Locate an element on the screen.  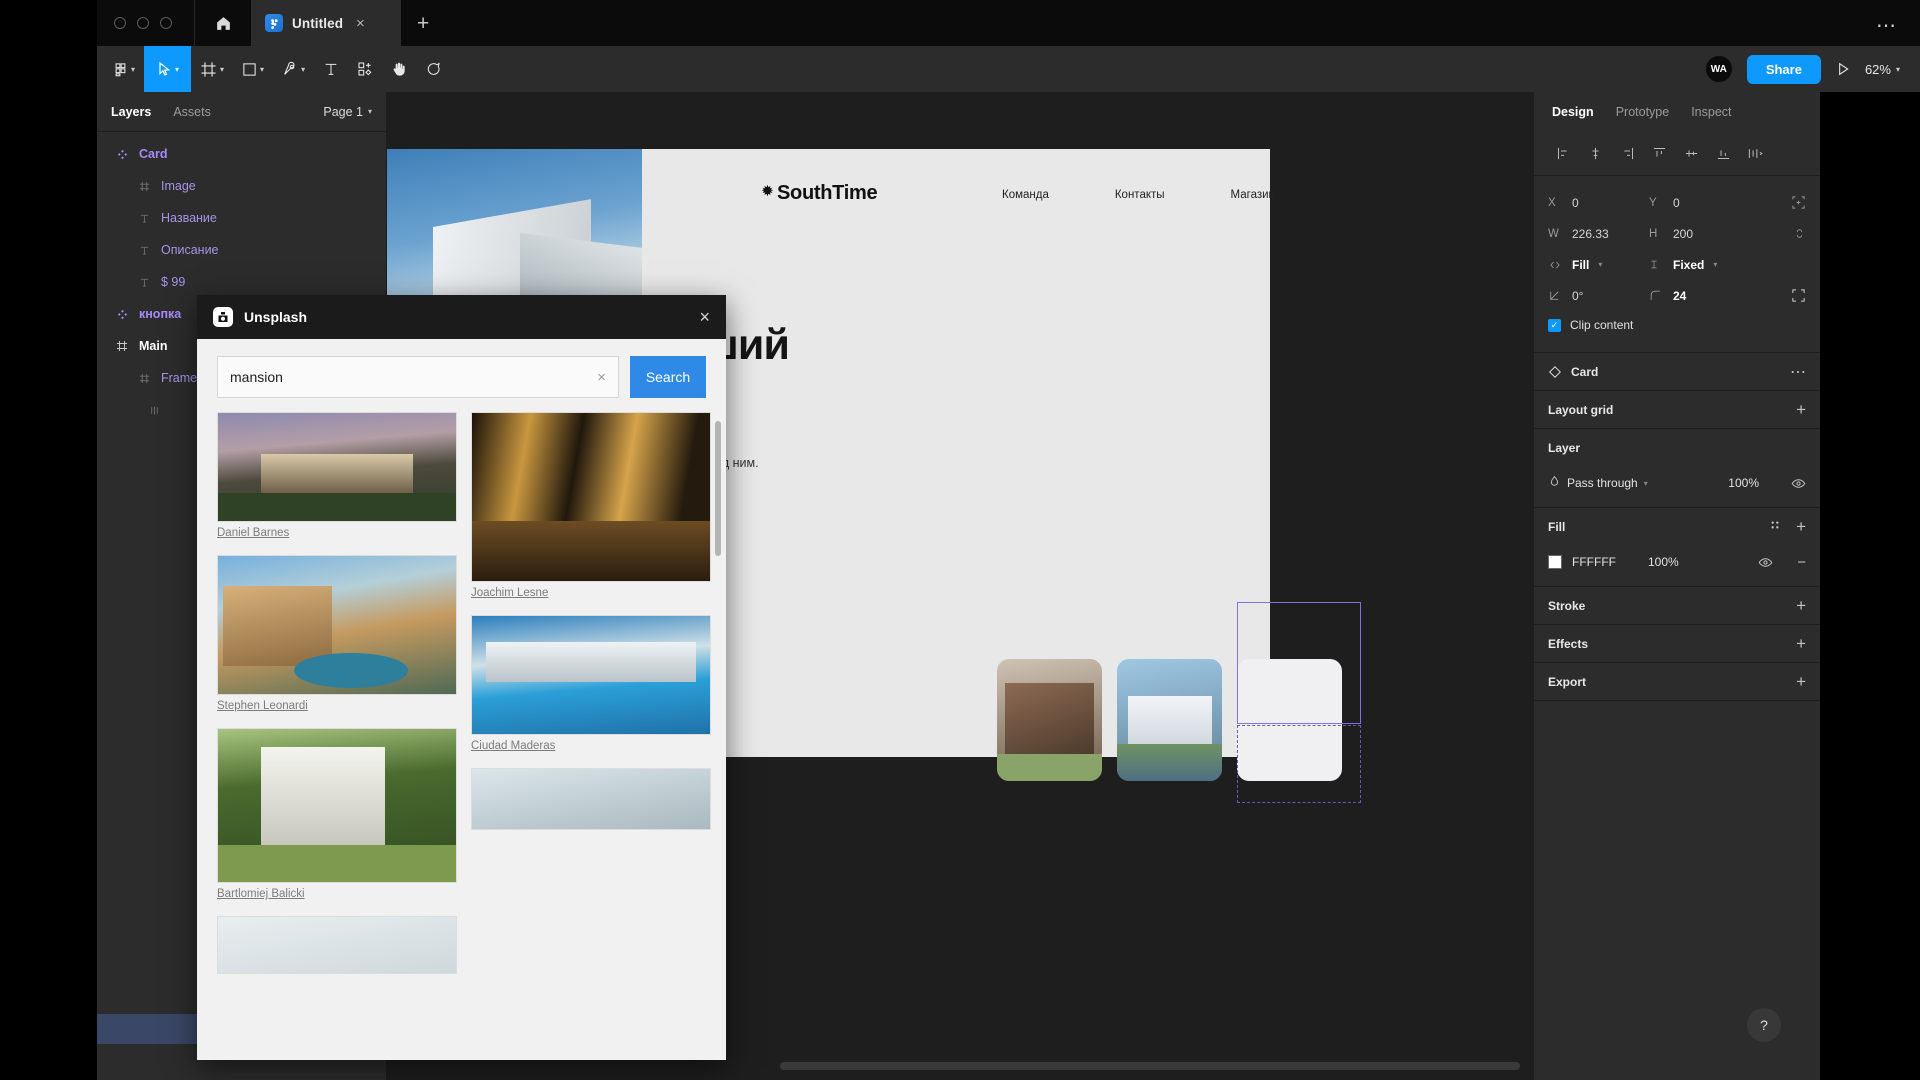
fill-visibility-eye-icon is located at coordinates (1765, 562).